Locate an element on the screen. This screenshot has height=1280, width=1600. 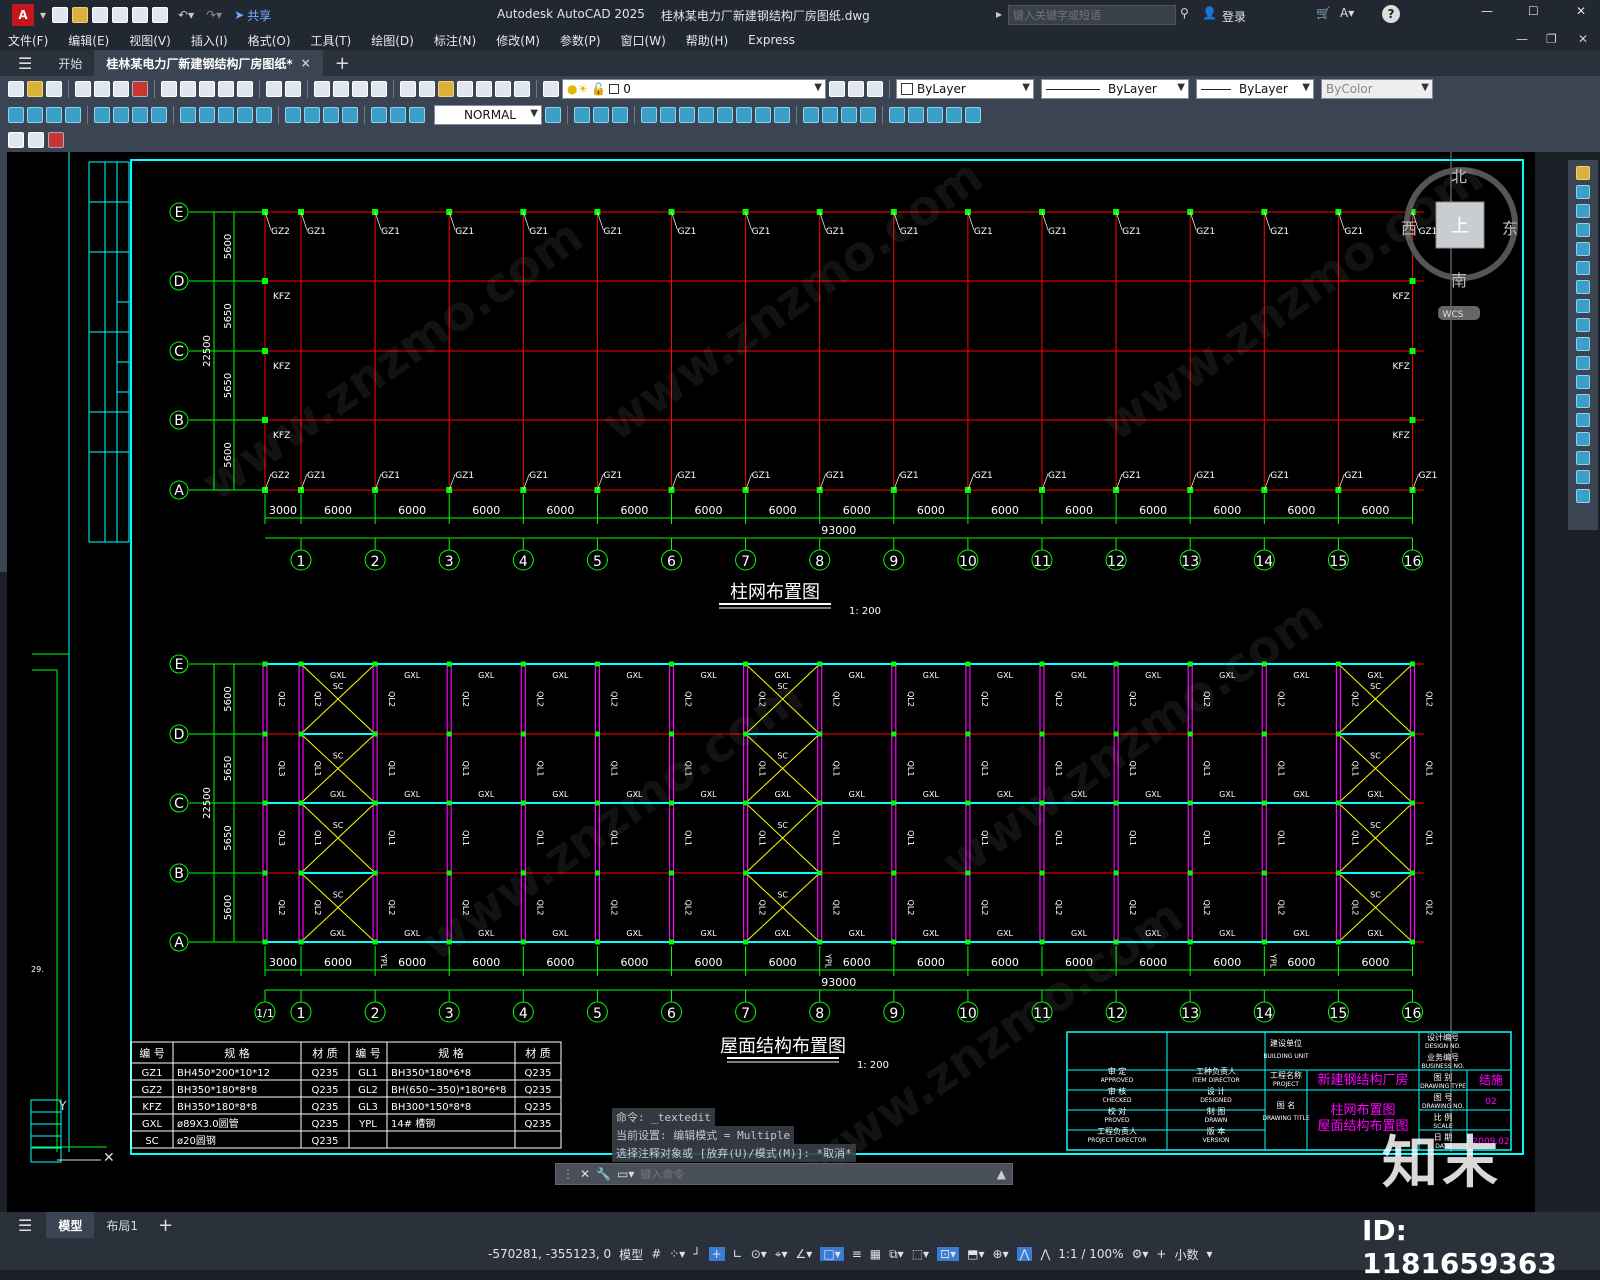
menu-parameter: 参数(P) is located at coordinates (580, 40).